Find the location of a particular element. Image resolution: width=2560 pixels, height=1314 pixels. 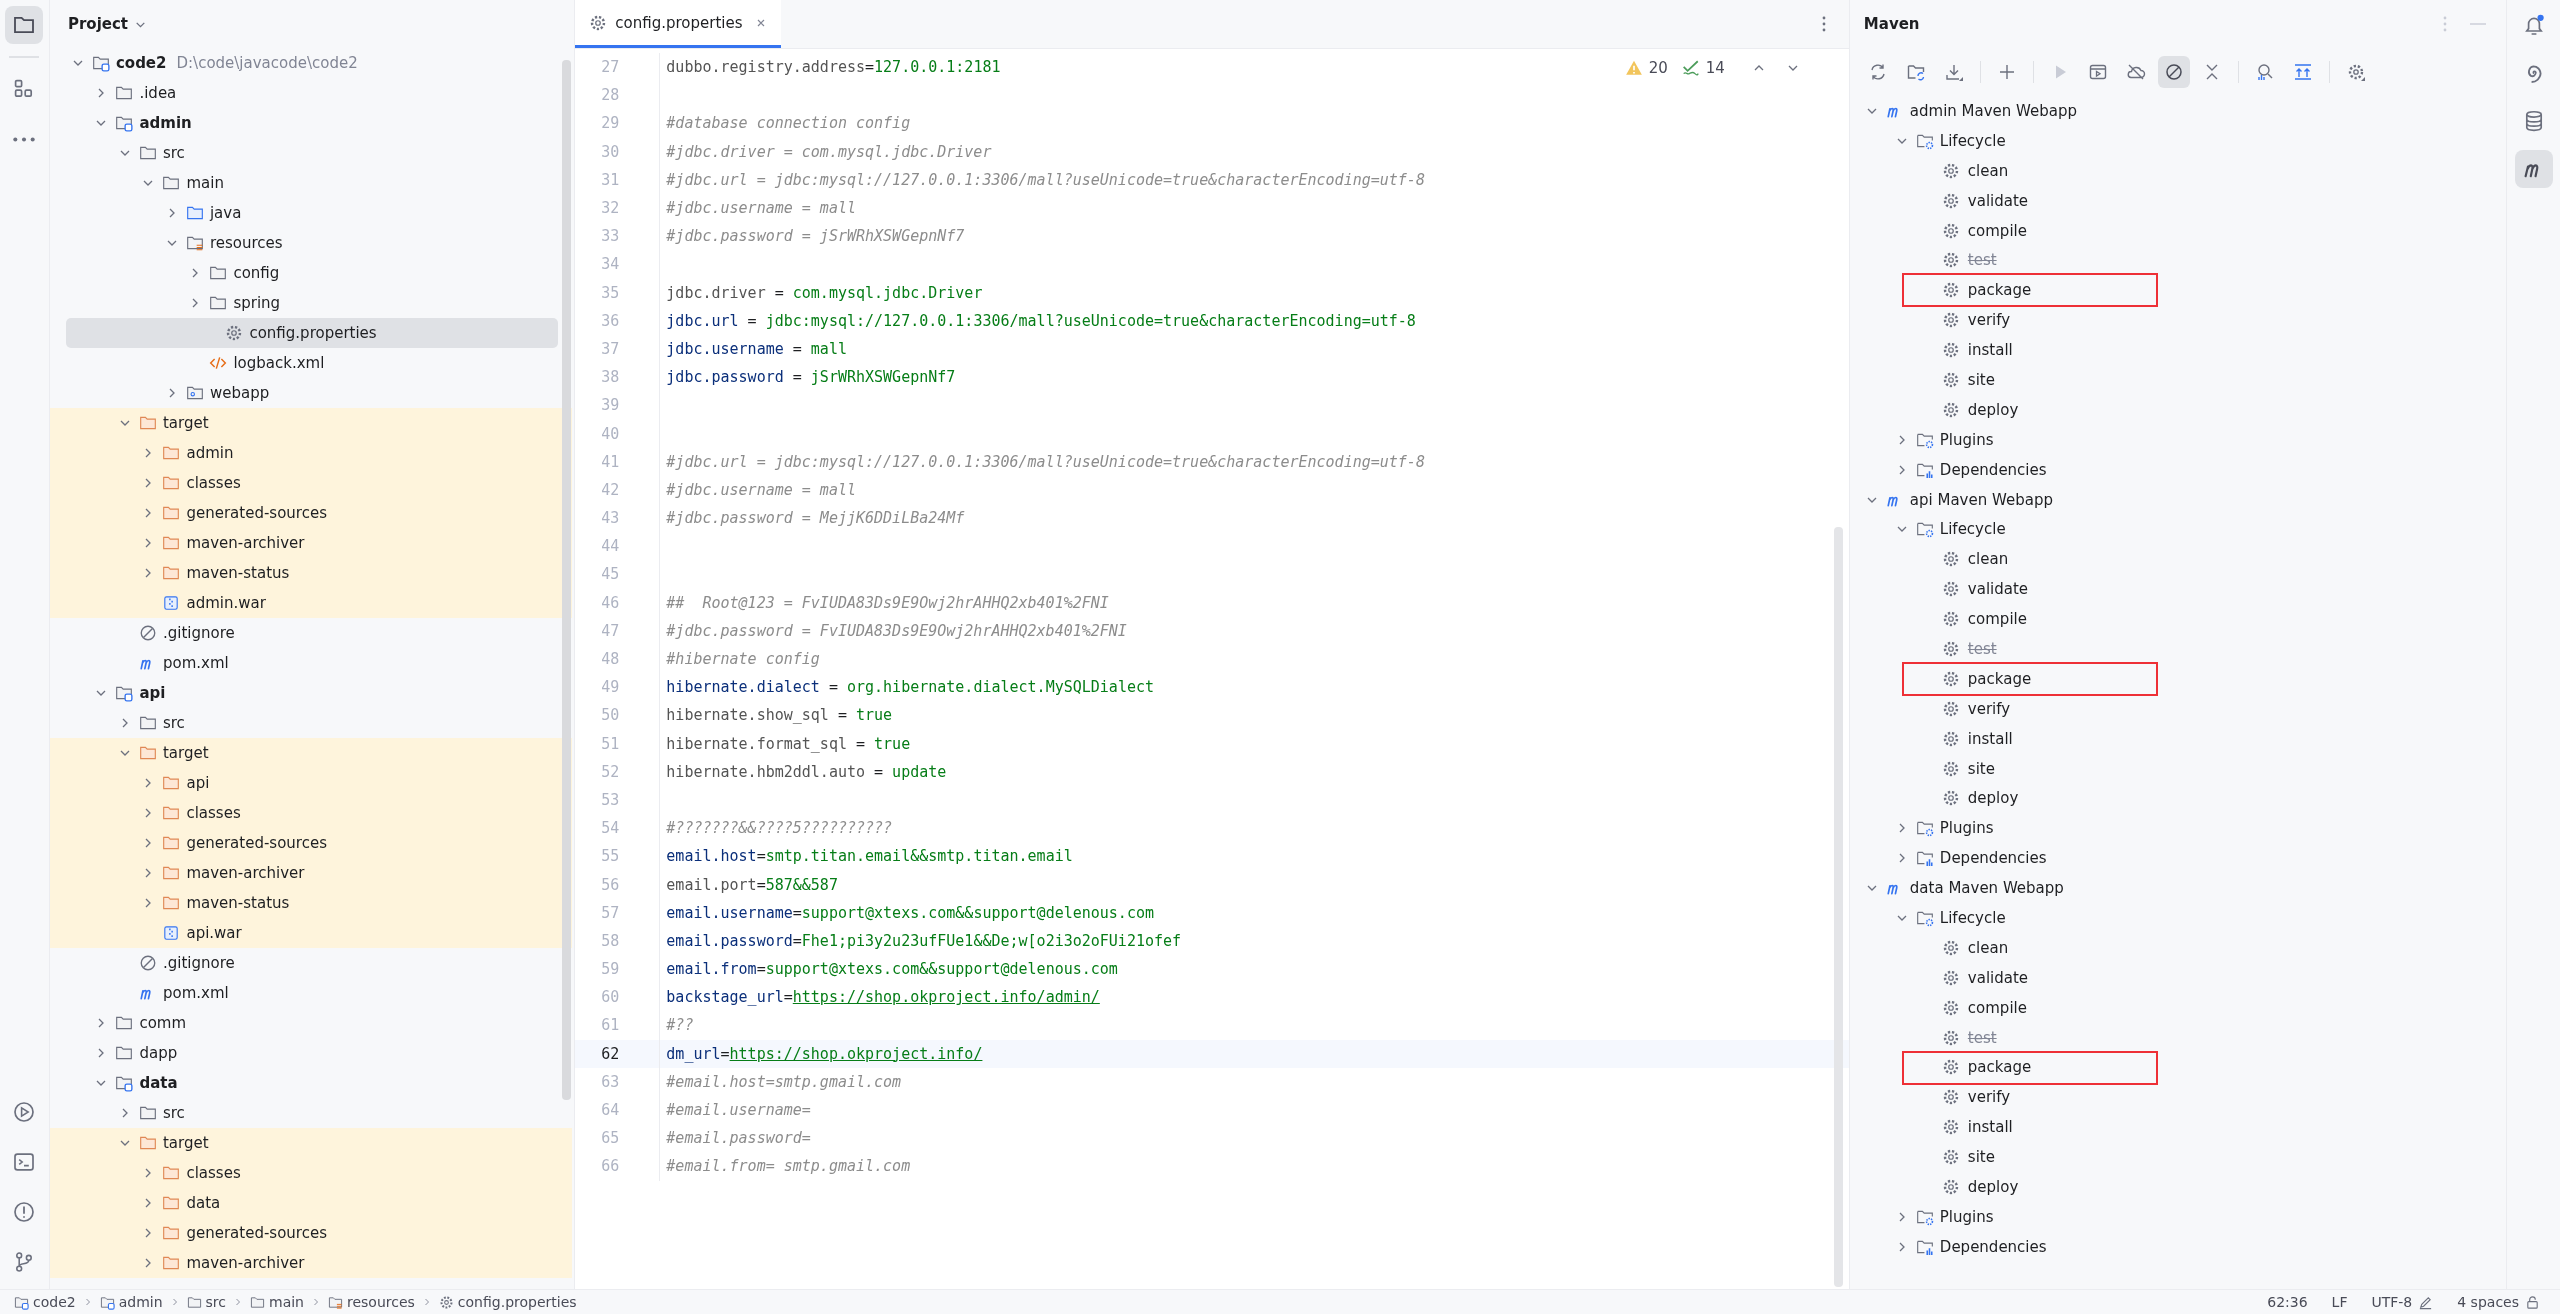

editor-tab: config.properties is located at coordinates (678, 24).